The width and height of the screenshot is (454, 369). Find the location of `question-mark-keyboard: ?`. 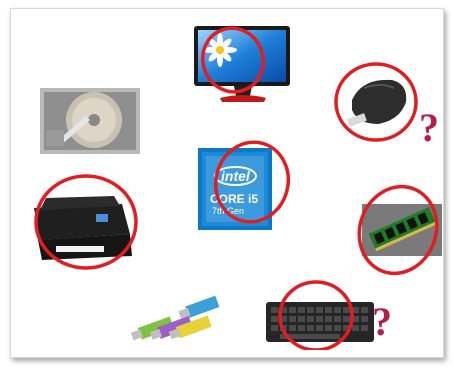

question-mark-keyboard: ? is located at coordinates (382, 321).